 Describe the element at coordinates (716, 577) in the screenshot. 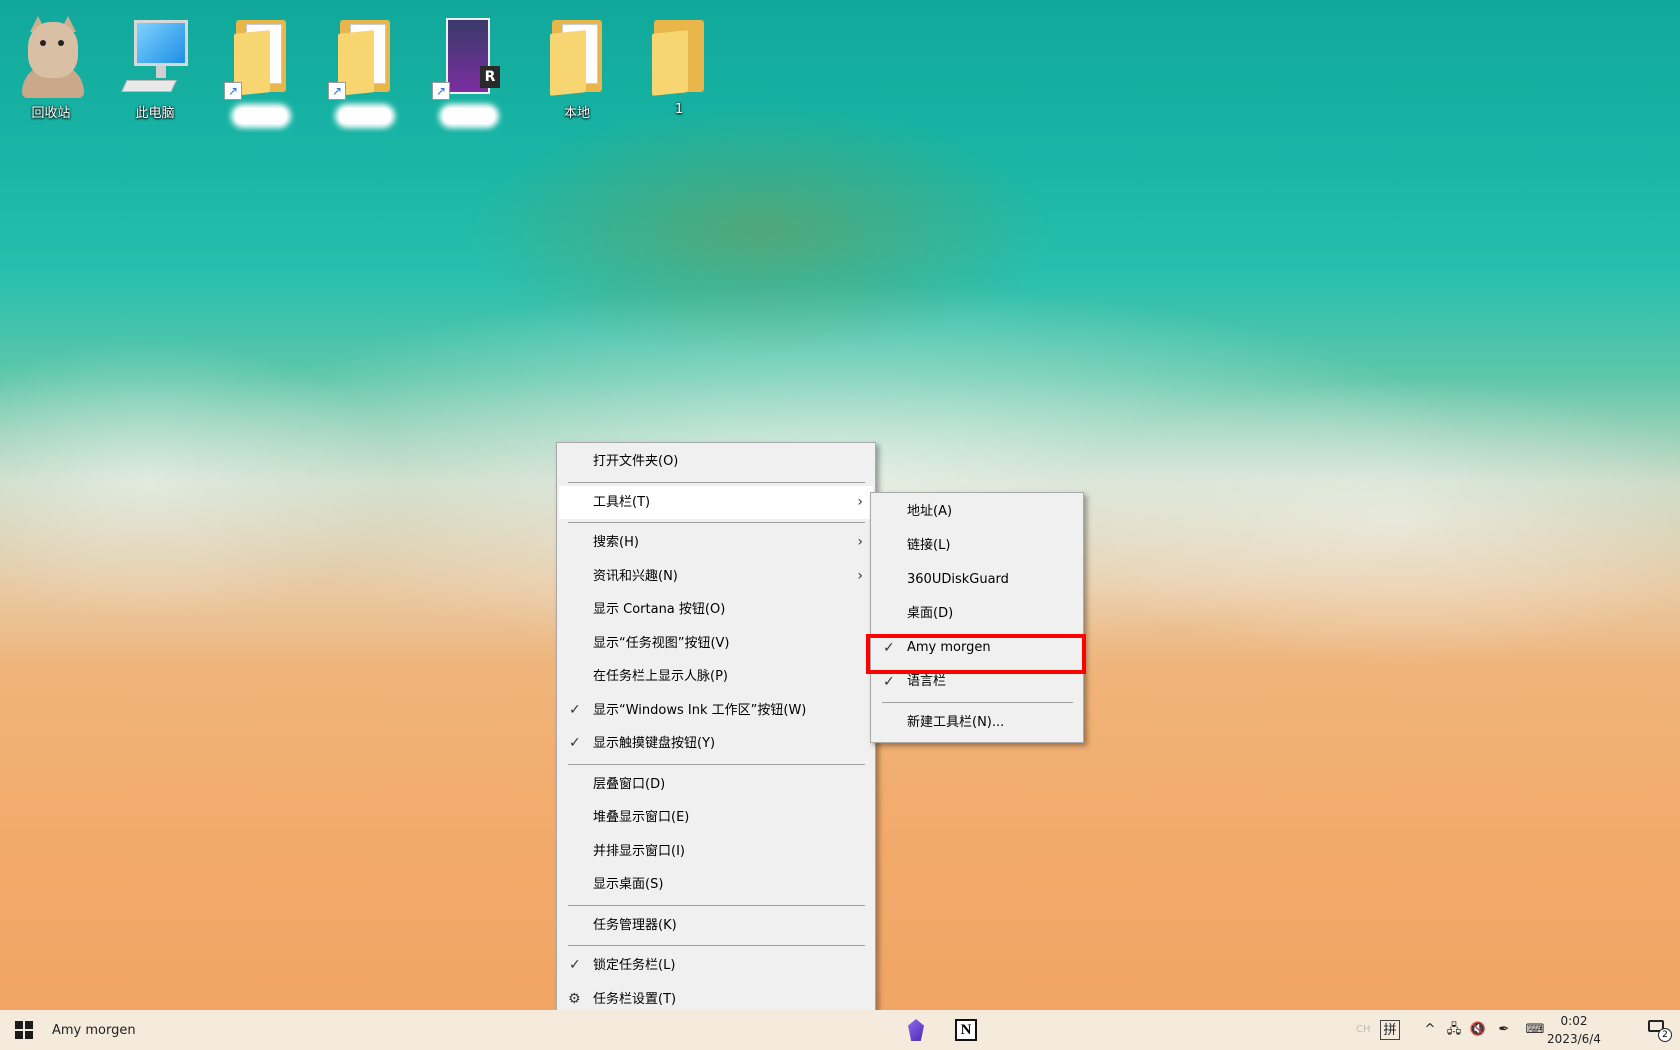

I see `menu-item-news-interests: 资讯和兴趣(N) ›` at that location.